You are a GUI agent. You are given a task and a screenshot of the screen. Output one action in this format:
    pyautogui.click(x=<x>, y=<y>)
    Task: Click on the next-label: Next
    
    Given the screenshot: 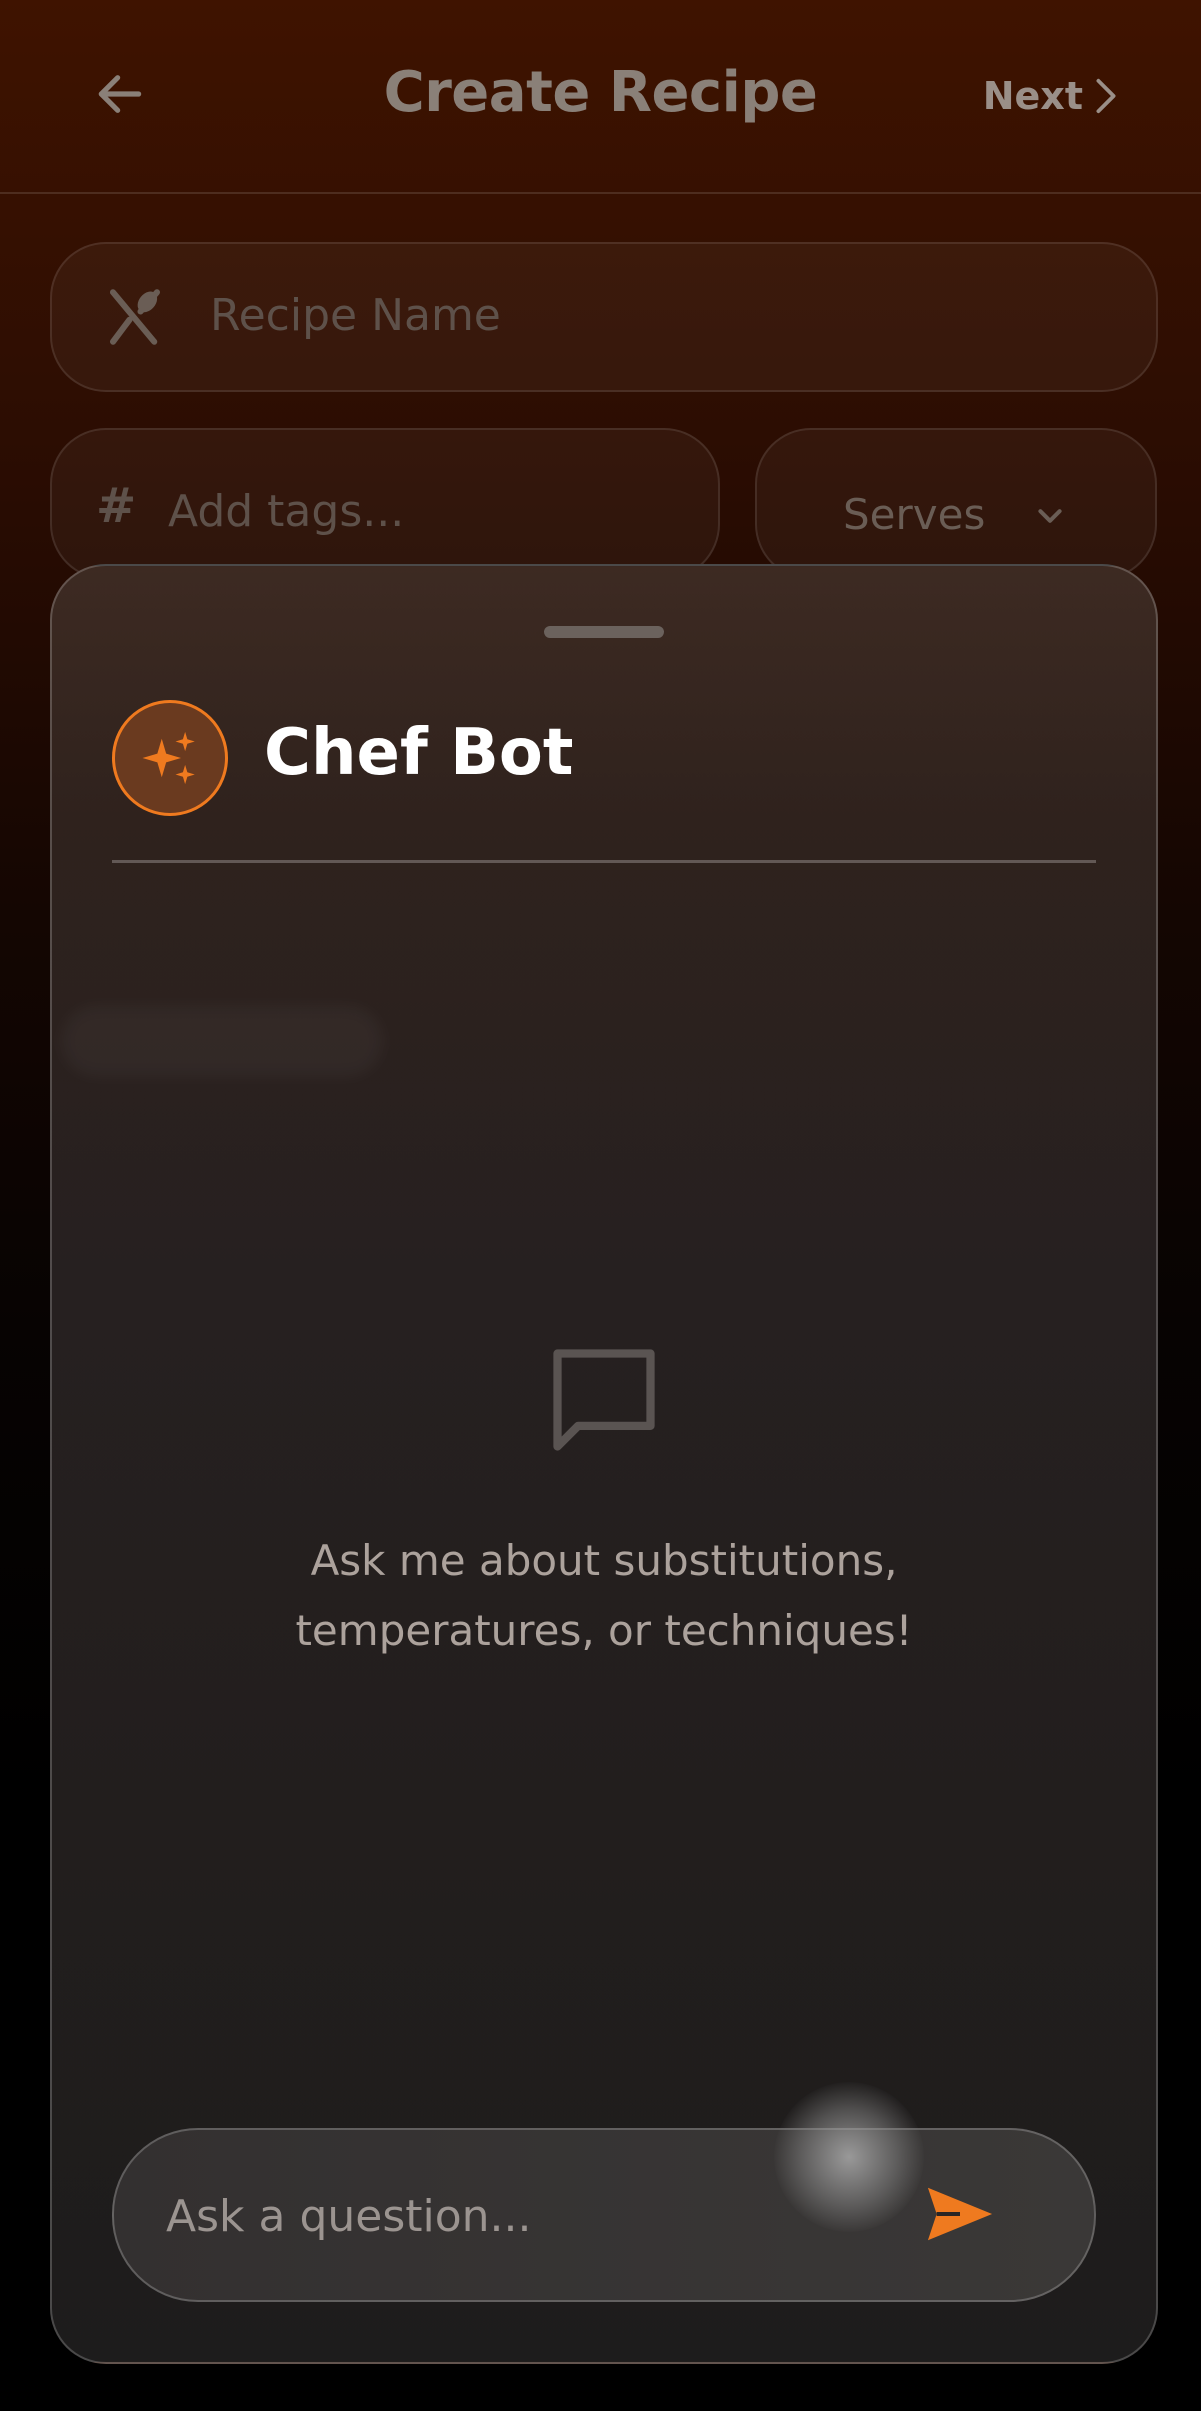 What is the action you would take?
    pyautogui.click(x=1032, y=96)
    